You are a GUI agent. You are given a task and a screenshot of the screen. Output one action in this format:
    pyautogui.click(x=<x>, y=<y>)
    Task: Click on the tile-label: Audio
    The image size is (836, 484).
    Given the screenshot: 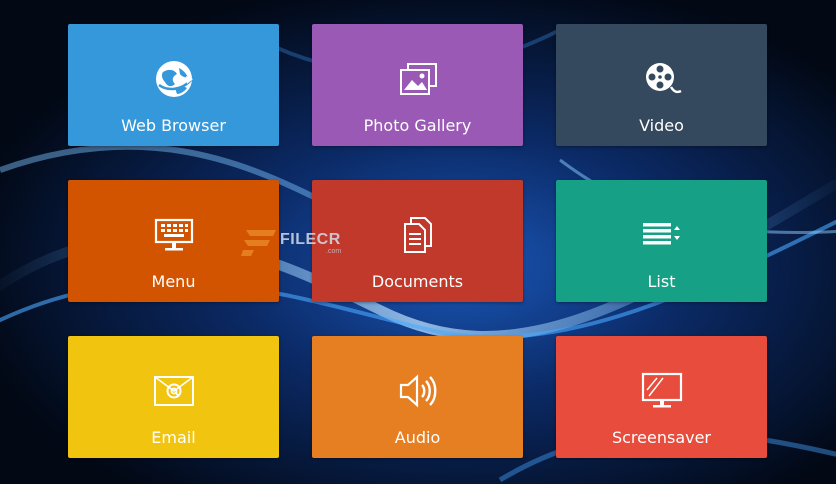 What is the action you would take?
    pyautogui.click(x=417, y=437)
    